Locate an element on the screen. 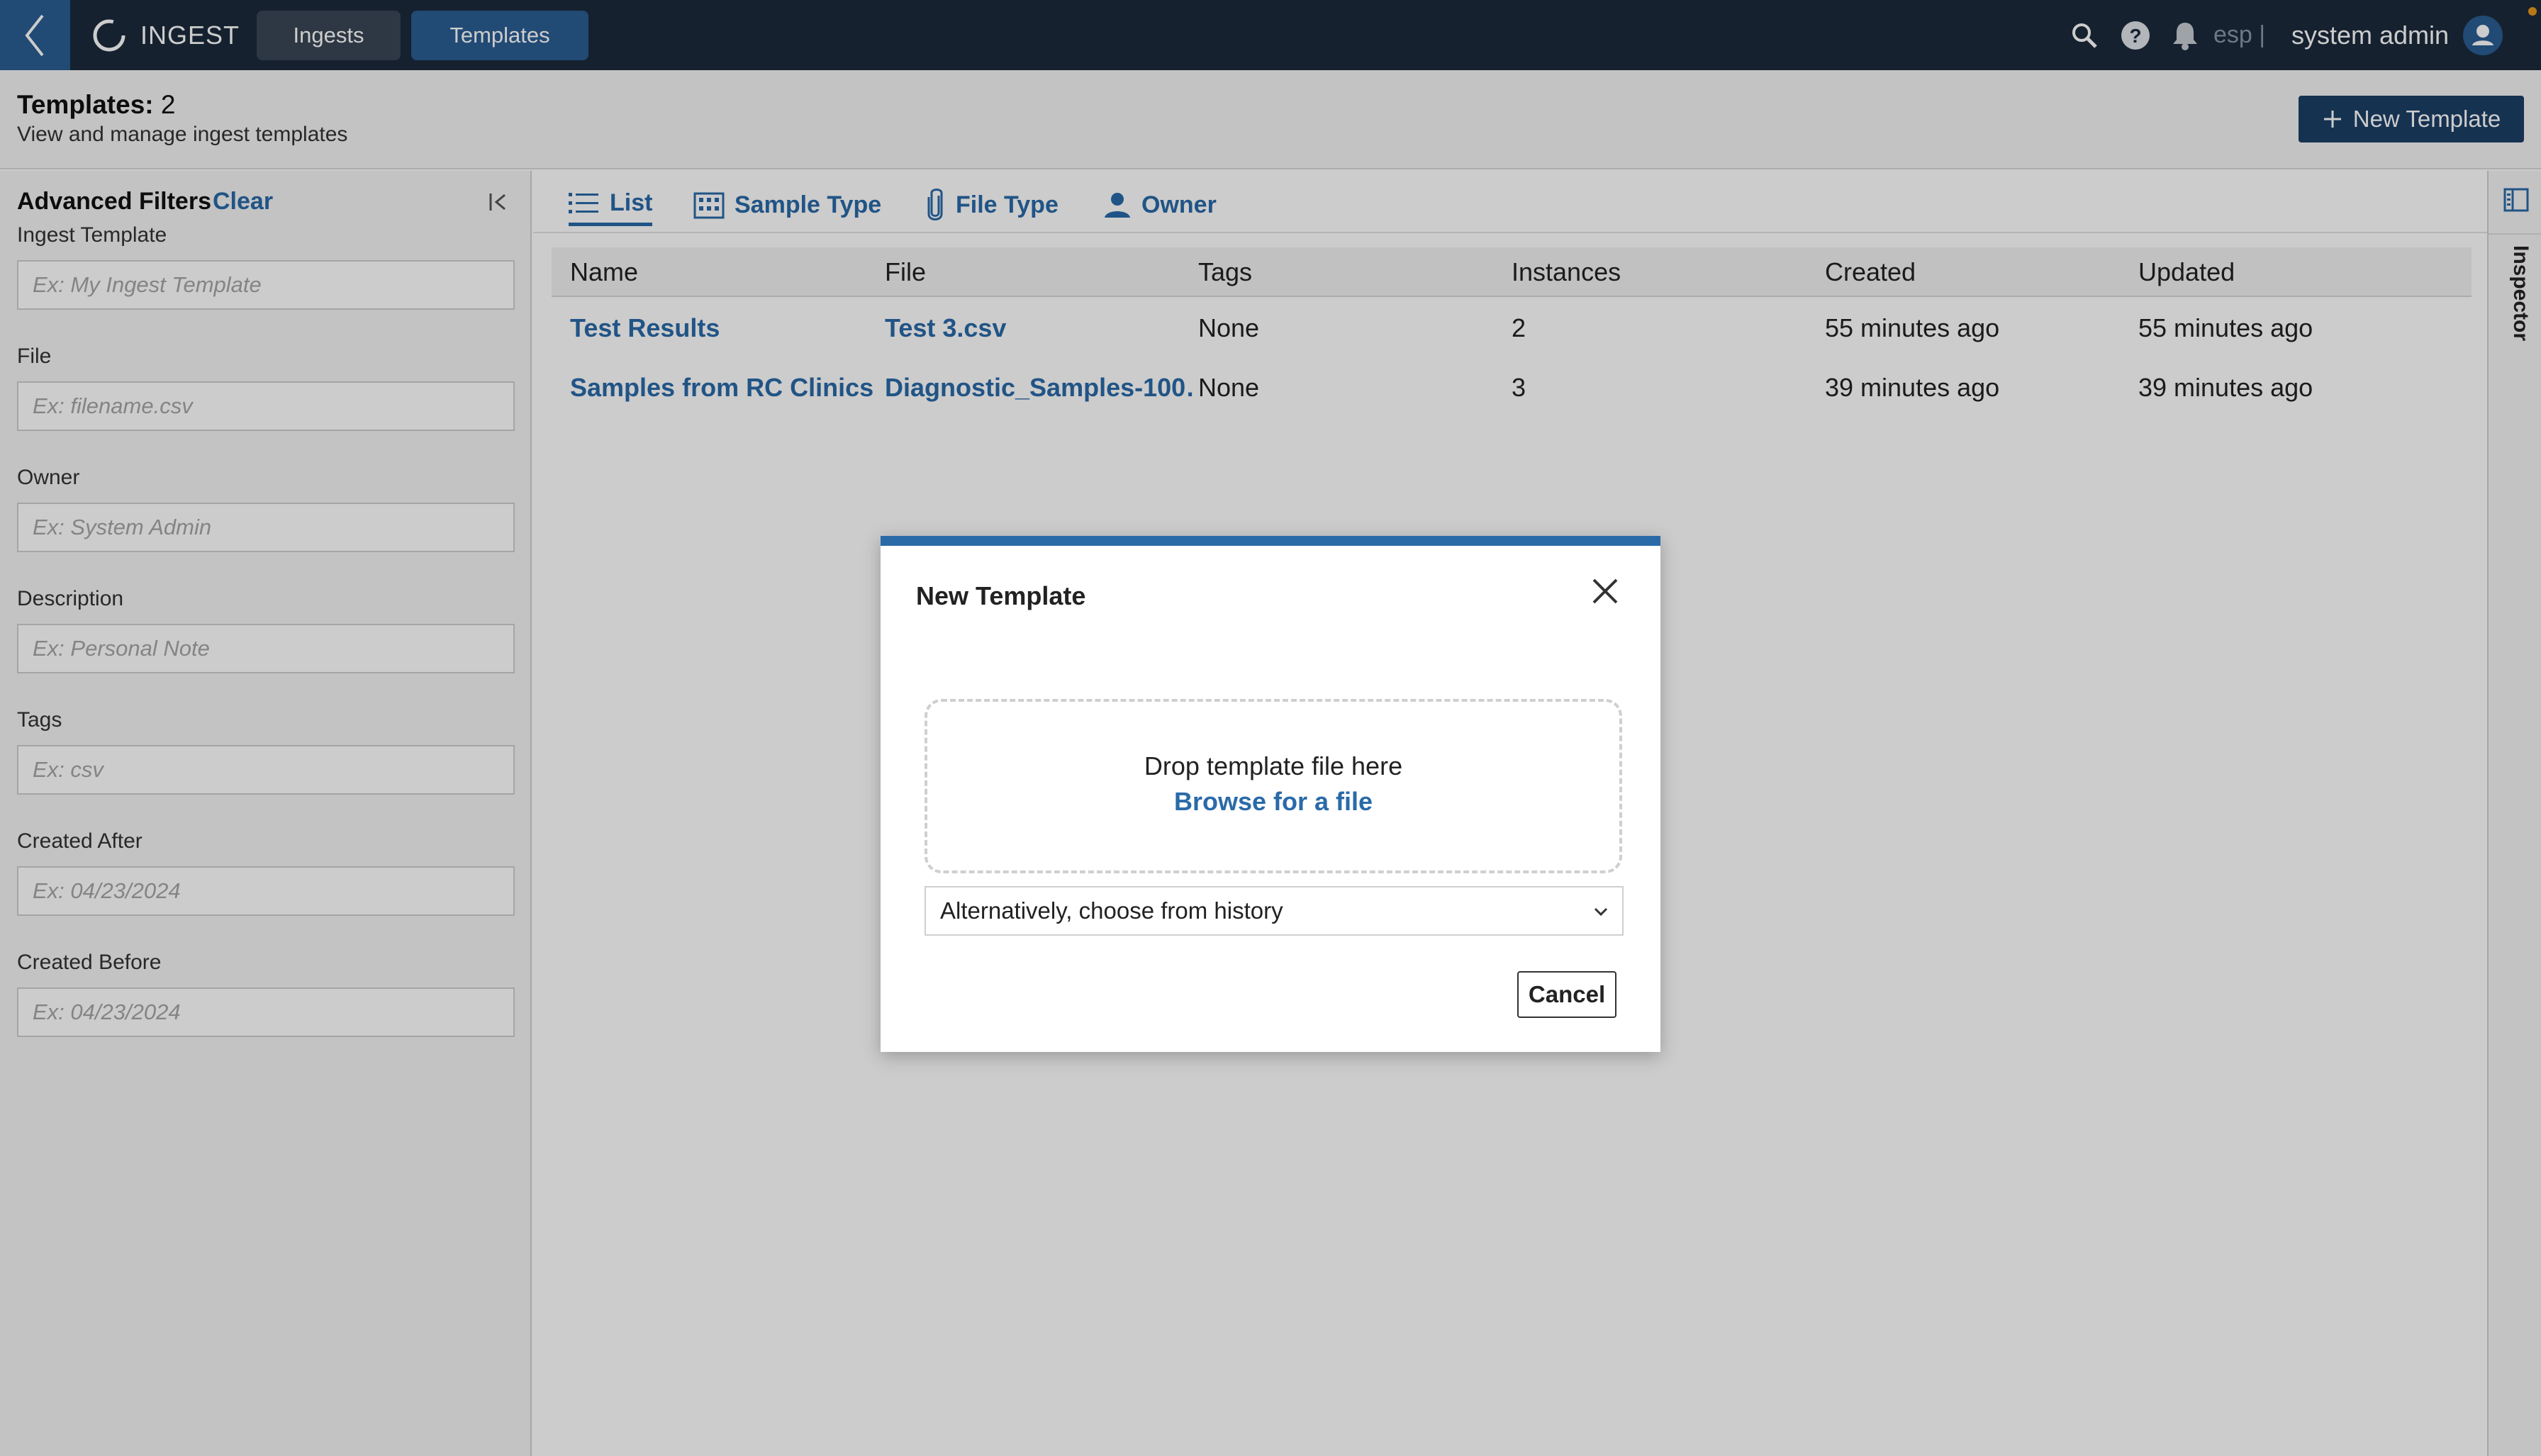 The height and width of the screenshot is (1456, 2541). close-icon is located at coordinates (1606, 591).